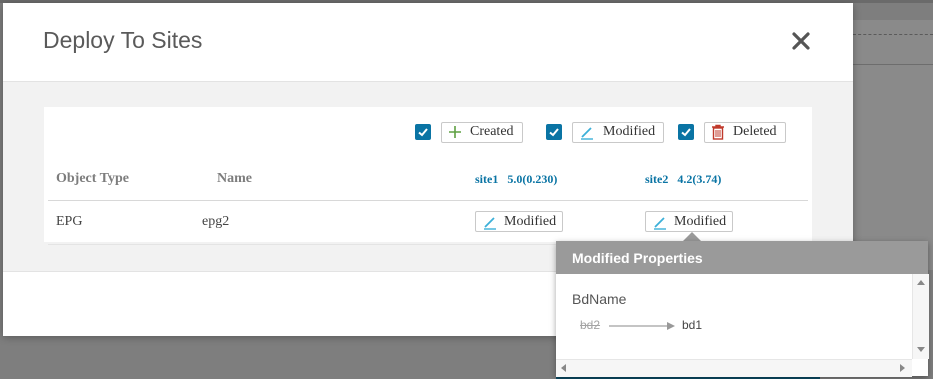 This screenshot has width=933, height=379. I want to click on created-pill: Created, so click(482, 132).